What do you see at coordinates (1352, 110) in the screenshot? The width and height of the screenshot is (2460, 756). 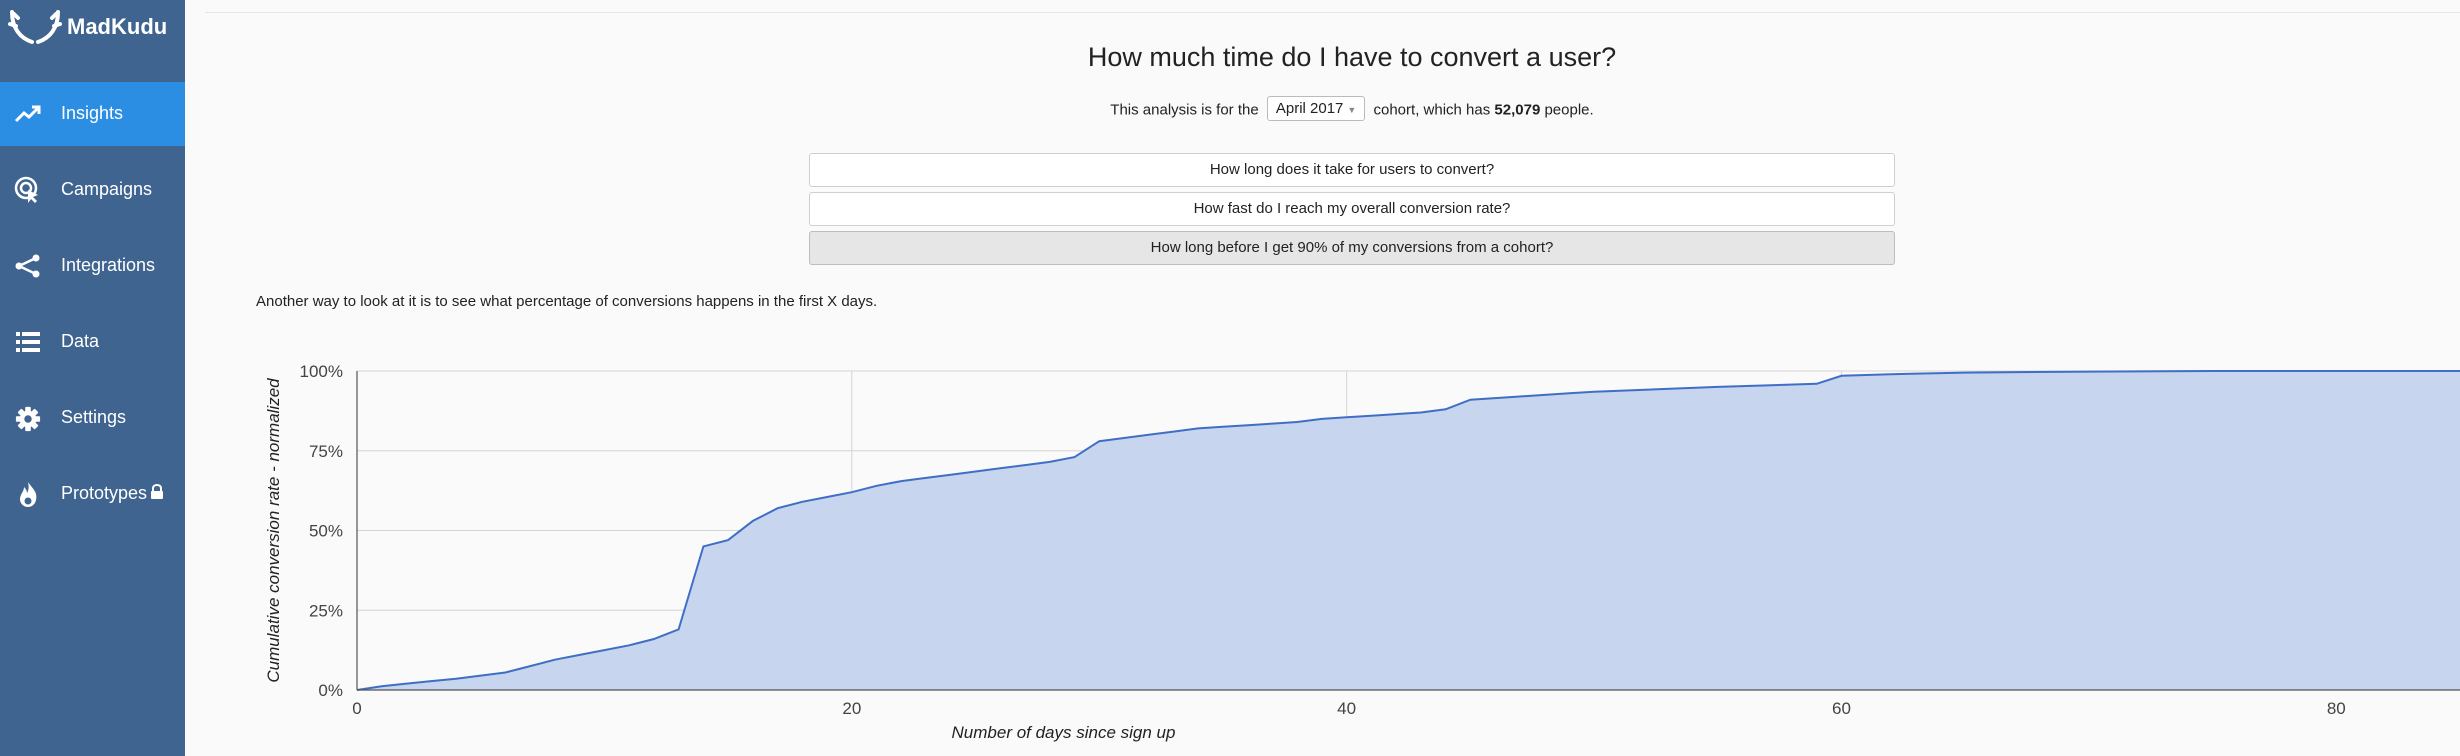 I see `chevron-down-icon: ▼` at bounding box center [1352, 110].